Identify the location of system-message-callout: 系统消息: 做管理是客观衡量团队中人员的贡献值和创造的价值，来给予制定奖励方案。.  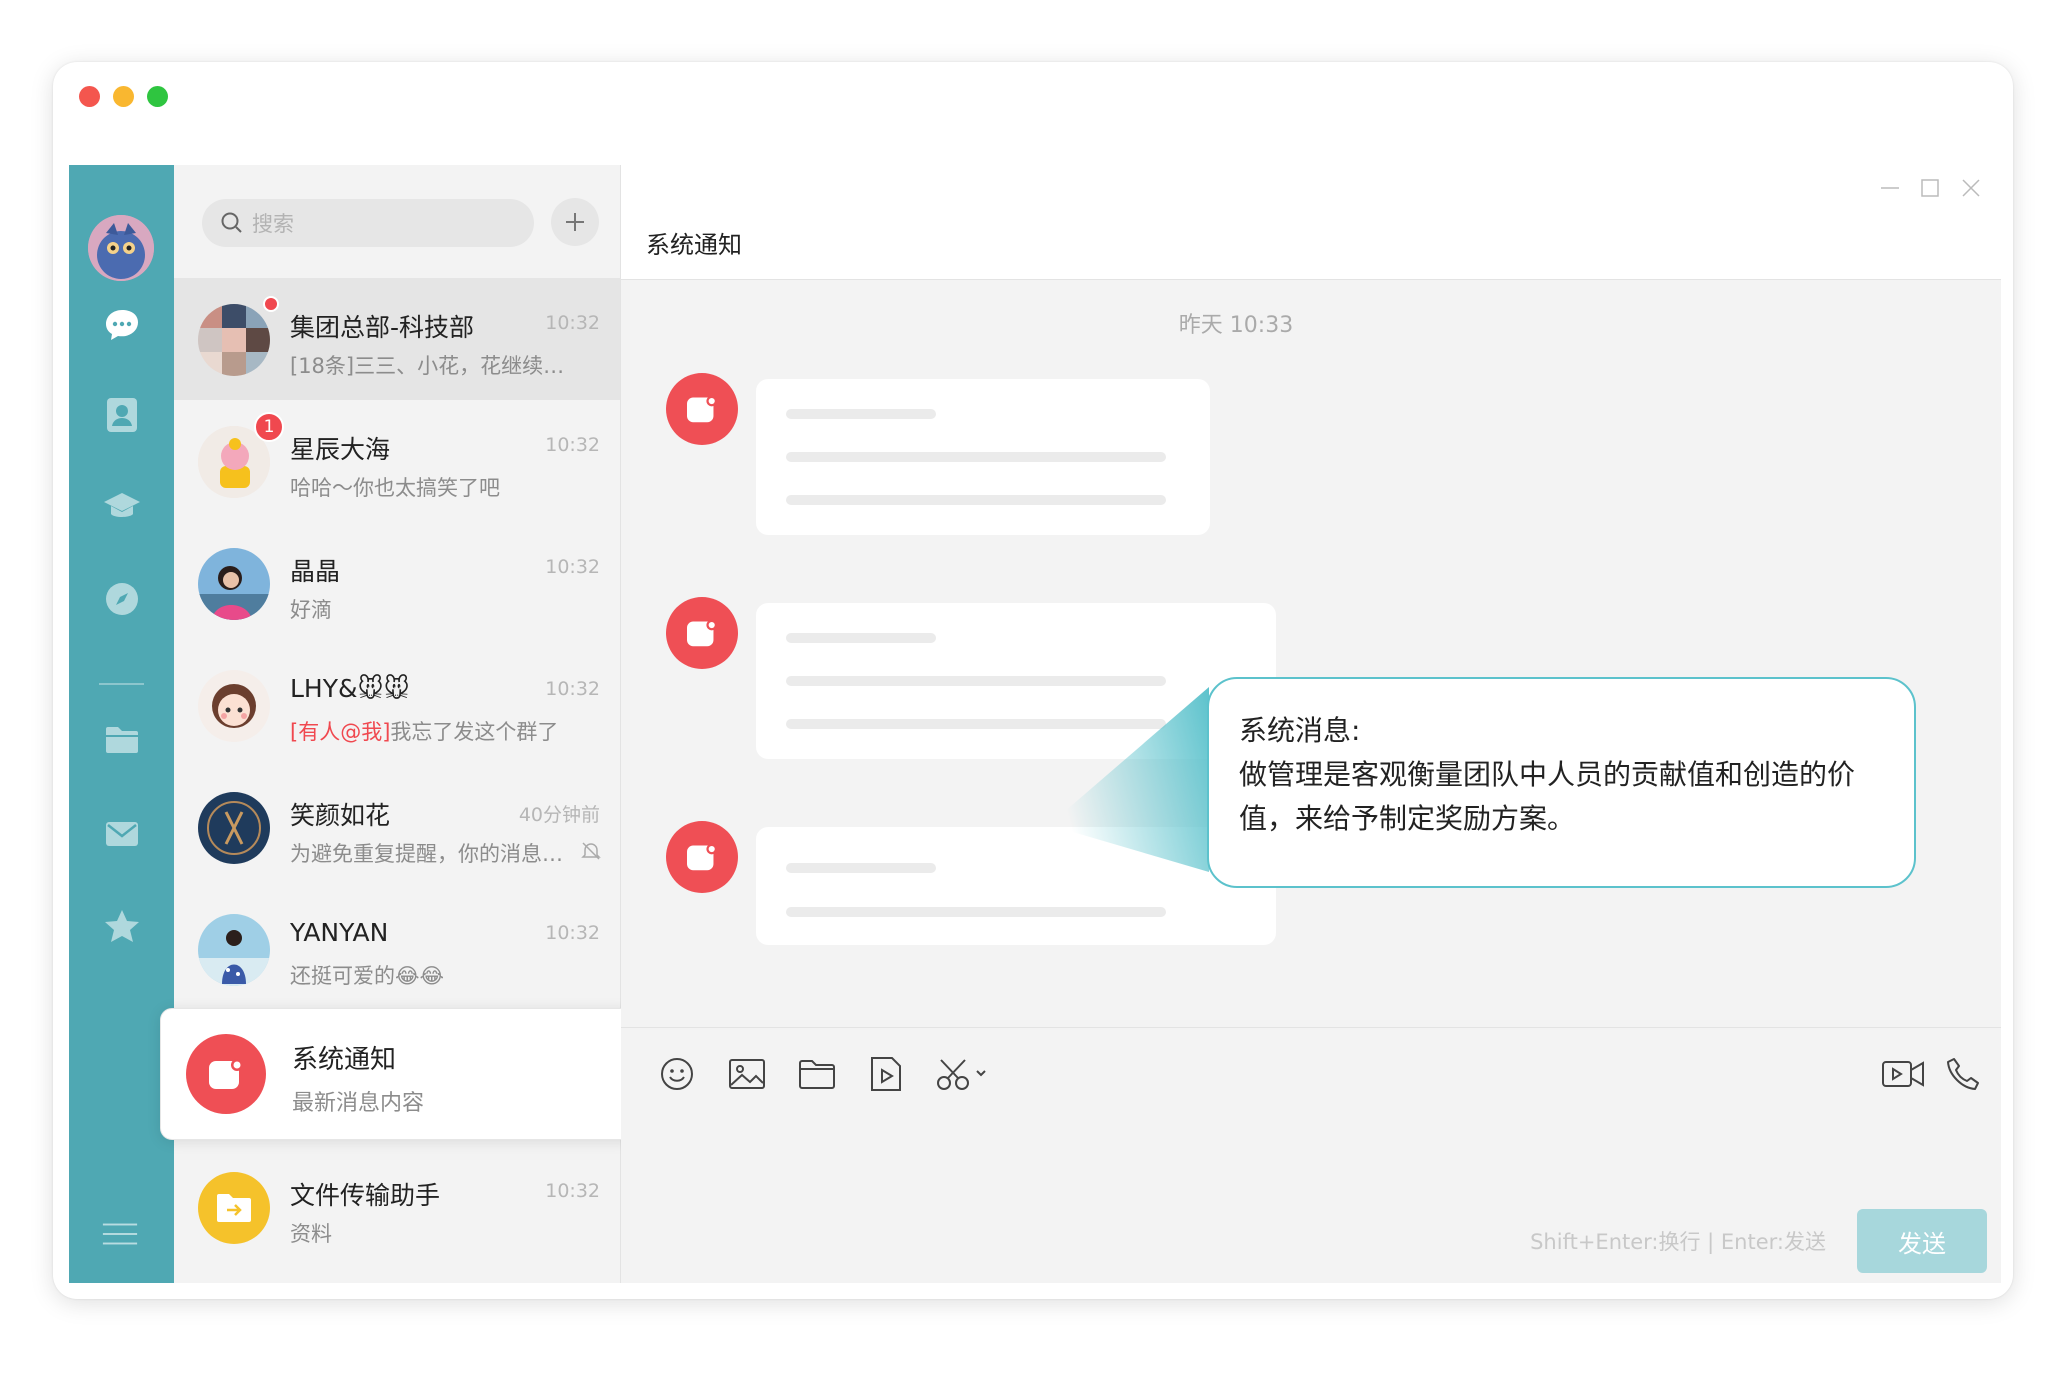
(1561, 782).